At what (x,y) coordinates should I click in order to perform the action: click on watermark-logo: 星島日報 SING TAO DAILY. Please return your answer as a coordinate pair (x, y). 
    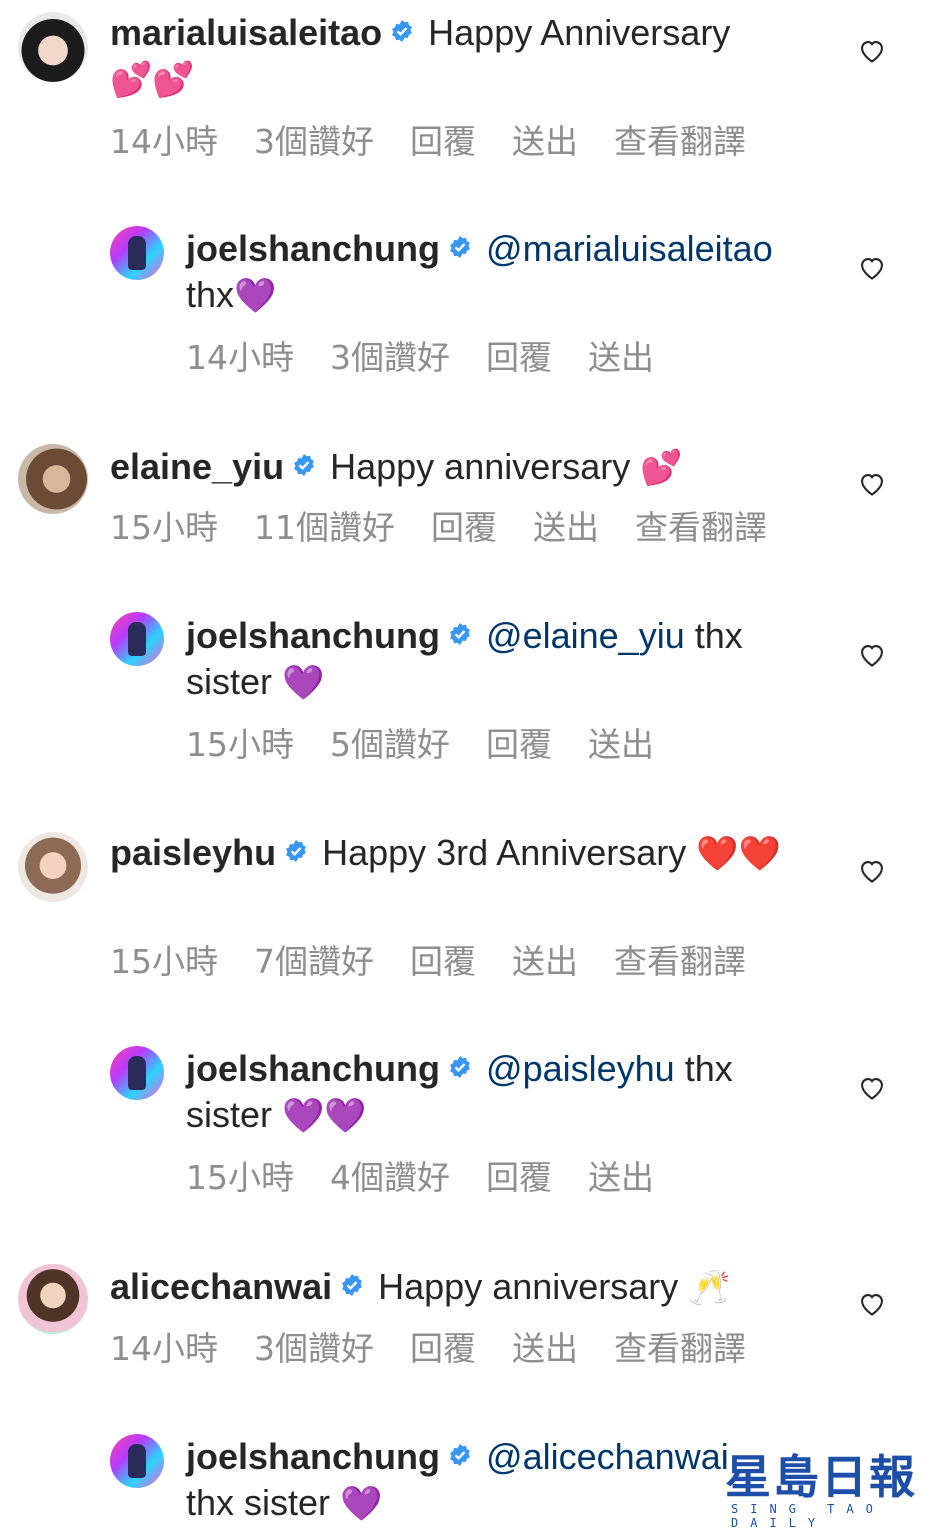
    Looking at the image, I should click on (825, 1490).